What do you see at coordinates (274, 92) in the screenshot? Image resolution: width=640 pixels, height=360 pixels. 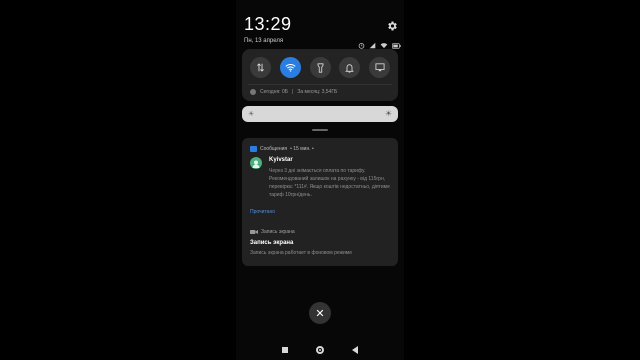 I see `data-today: Сегодня: 0Б` at bounding box center [274, 92].